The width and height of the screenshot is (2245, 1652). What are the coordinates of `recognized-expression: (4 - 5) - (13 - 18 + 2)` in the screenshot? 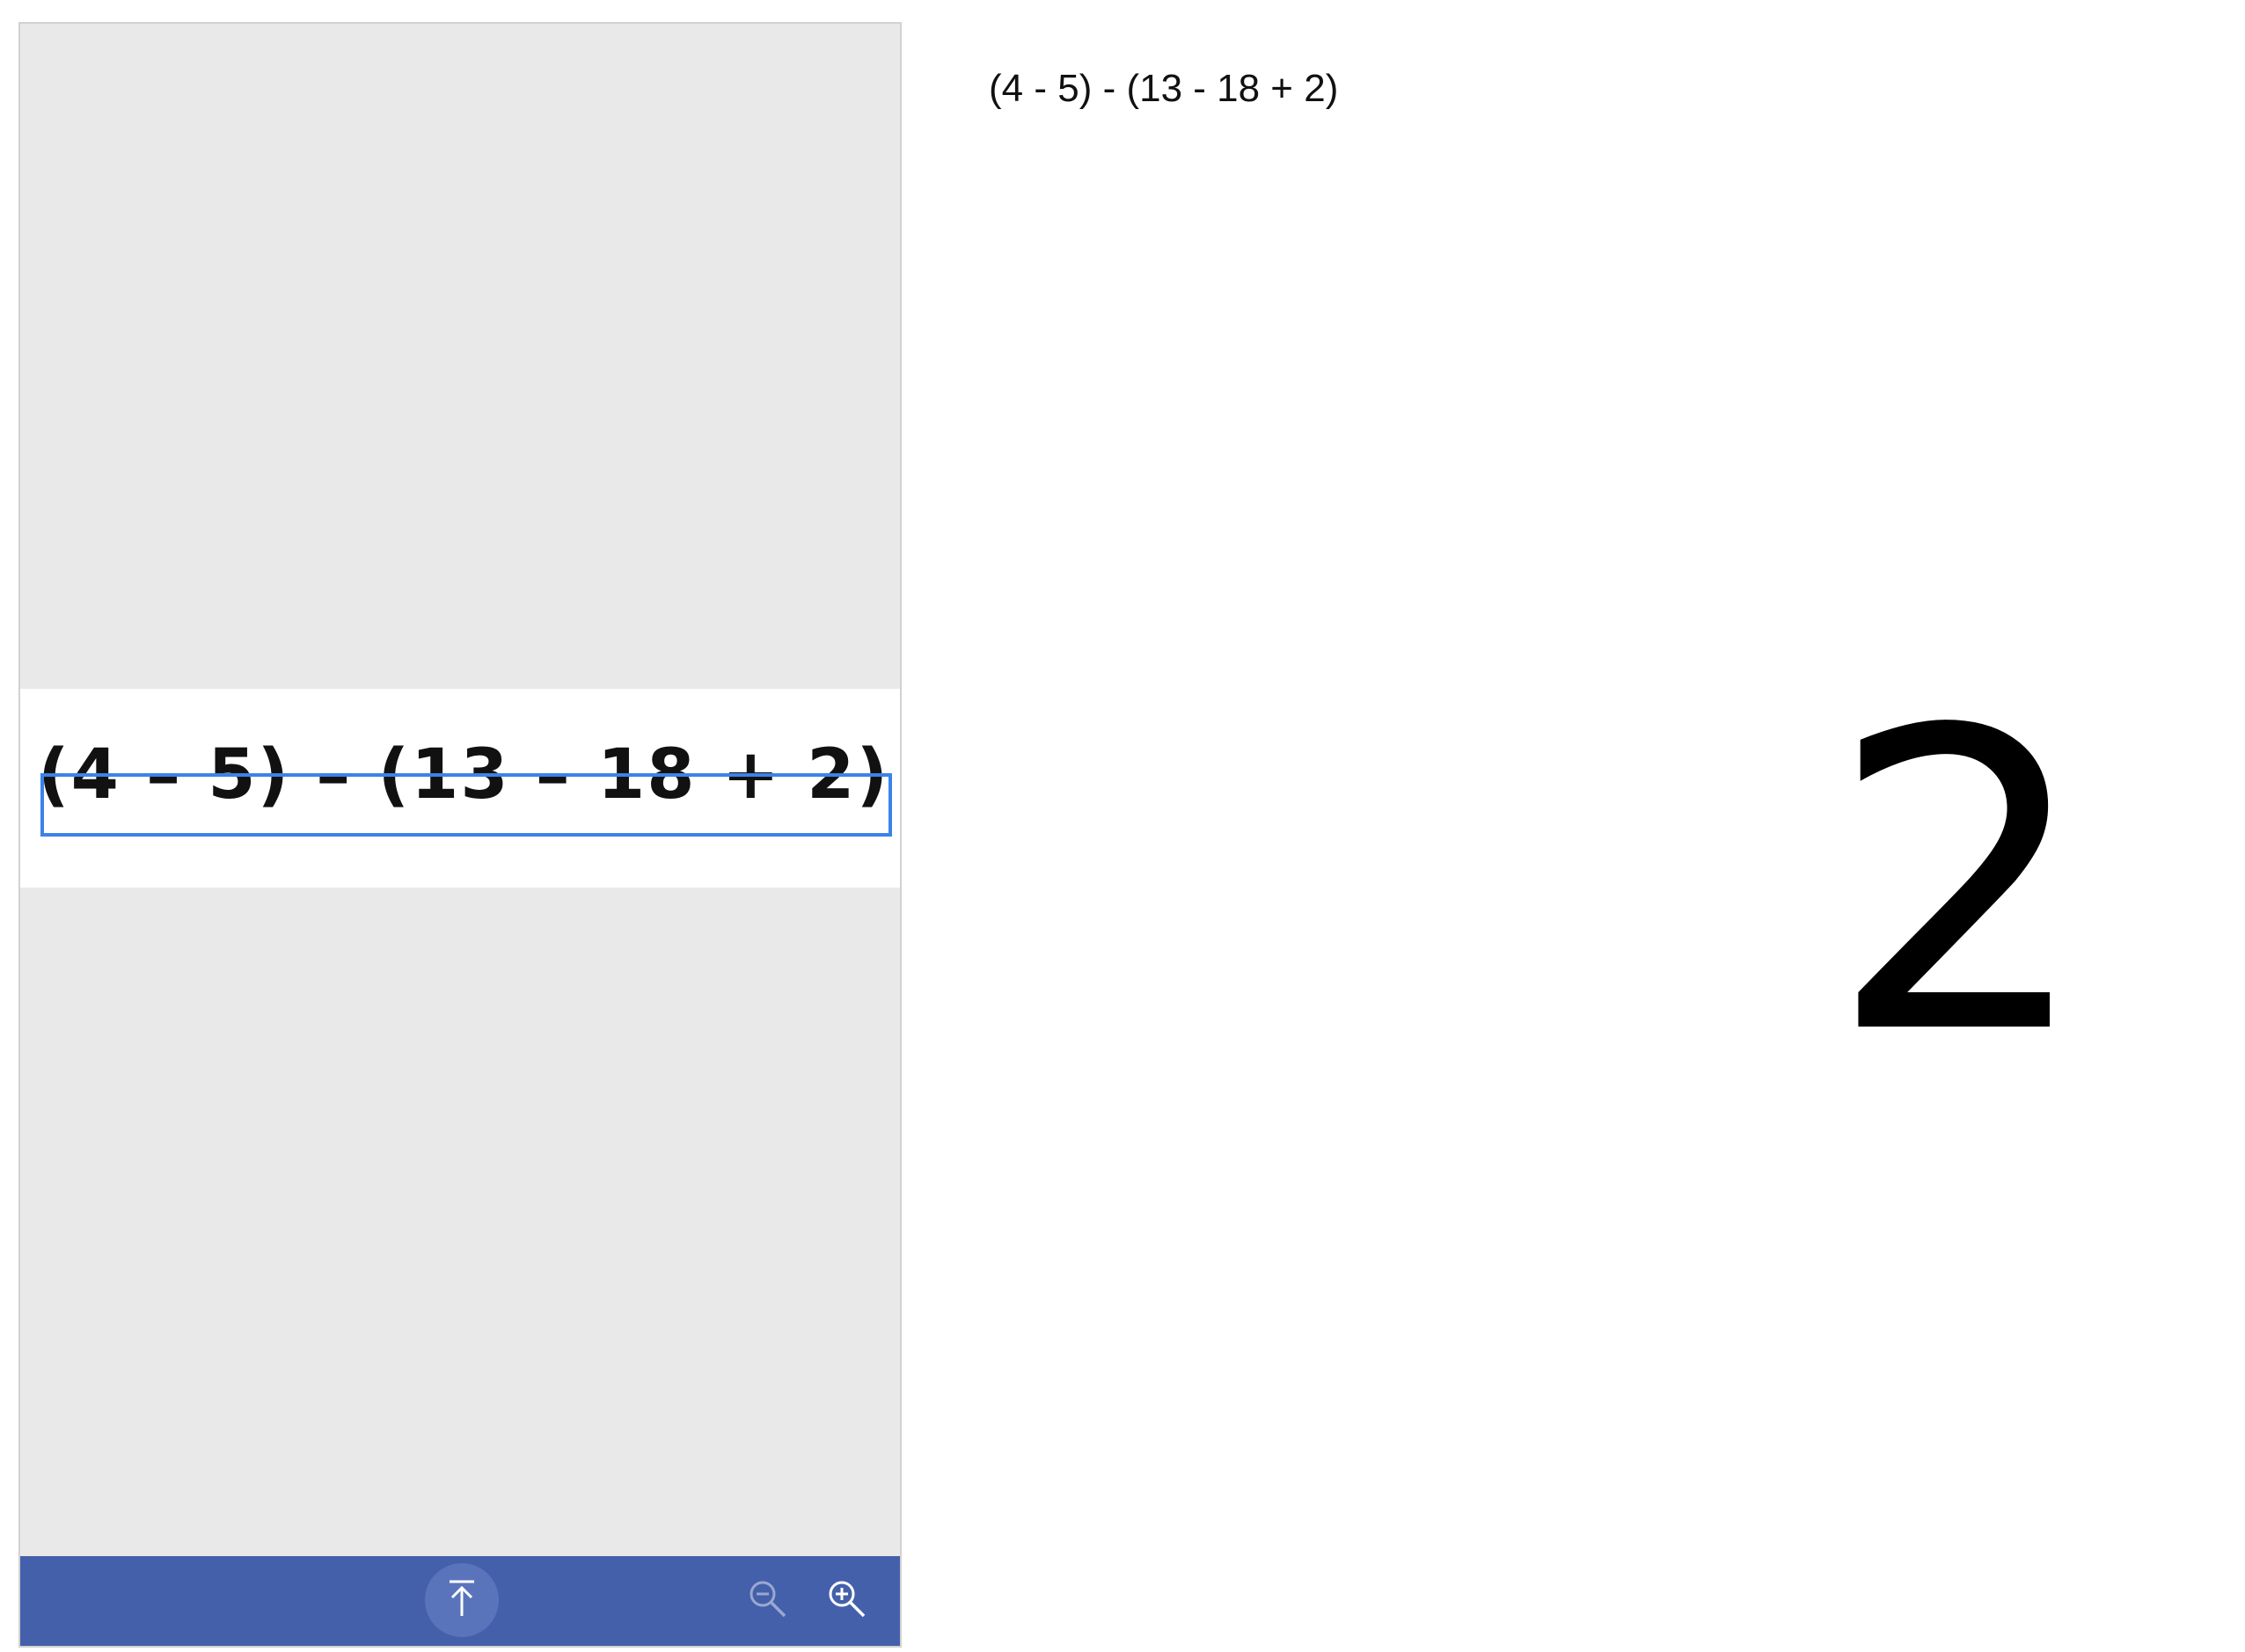 It's located at (1164, 88).